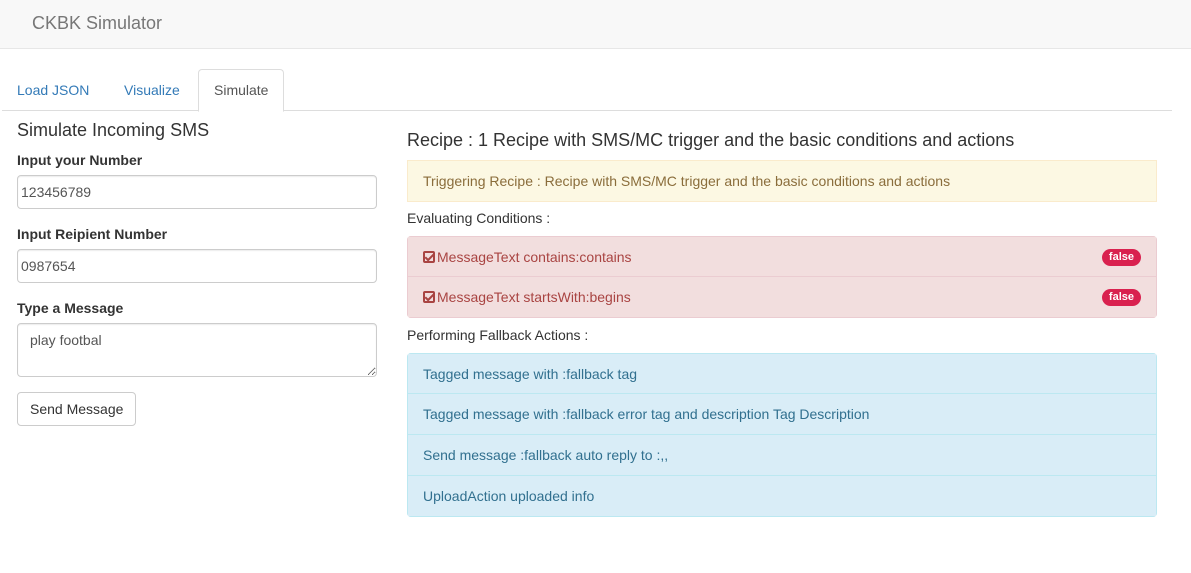  What do you see at coordinates (534, 297) in the screenshot?
I see `condition-text: MessageText startsWith:begins` at bounding box center [534, 297].